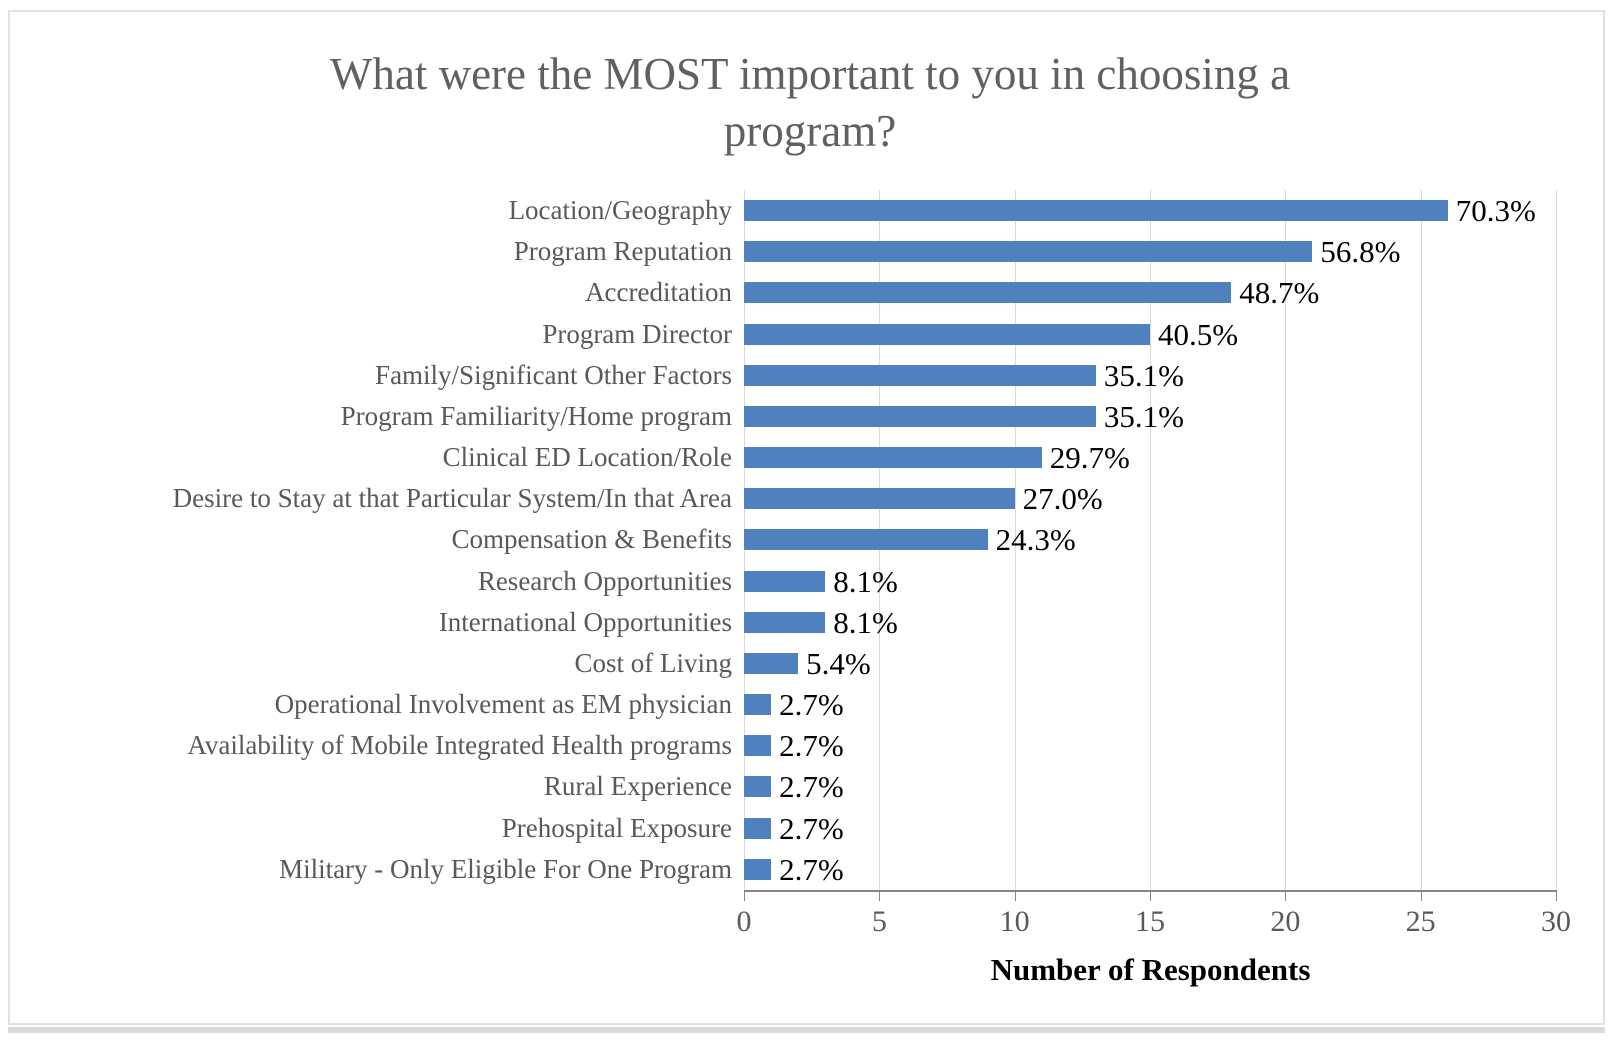 Image resolution: width=1616 pixels, height=1052 pixels. Describe the element at coordinates (622, 251) in the screenshot. I see `category-label: Program Reputation` at that location.